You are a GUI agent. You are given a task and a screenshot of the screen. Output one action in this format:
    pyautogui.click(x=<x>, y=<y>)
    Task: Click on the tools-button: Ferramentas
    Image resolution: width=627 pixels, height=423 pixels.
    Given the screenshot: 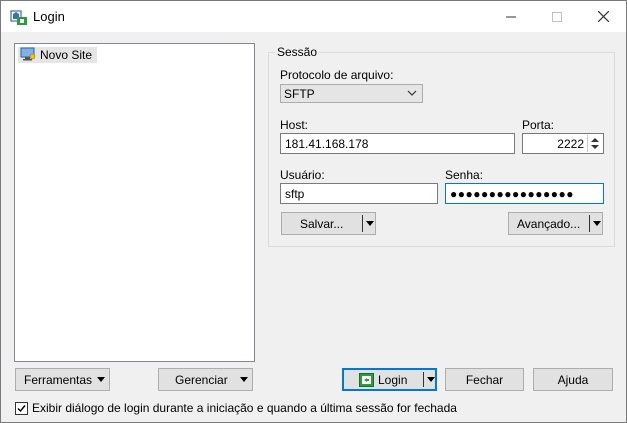 What is the action you would take?
    pyautogui.click(x=62, y=379)
    